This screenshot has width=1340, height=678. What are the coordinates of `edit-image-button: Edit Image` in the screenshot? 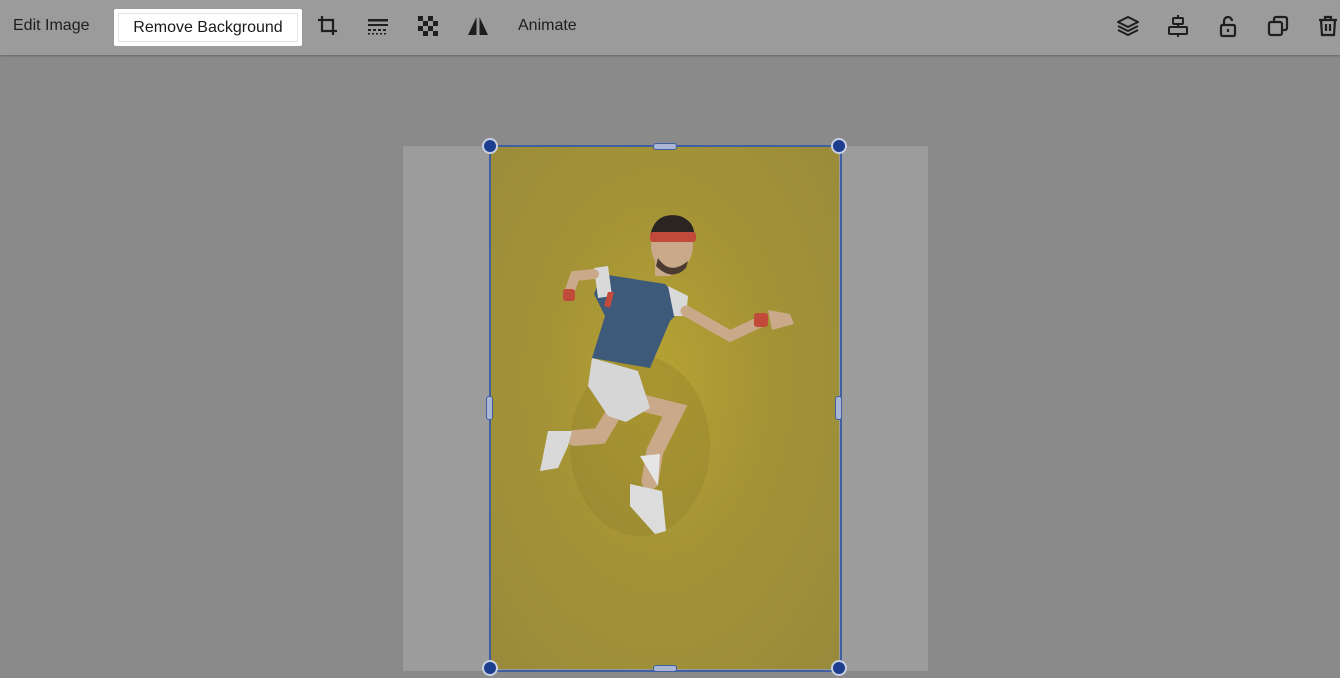 It's located at (51, 26).